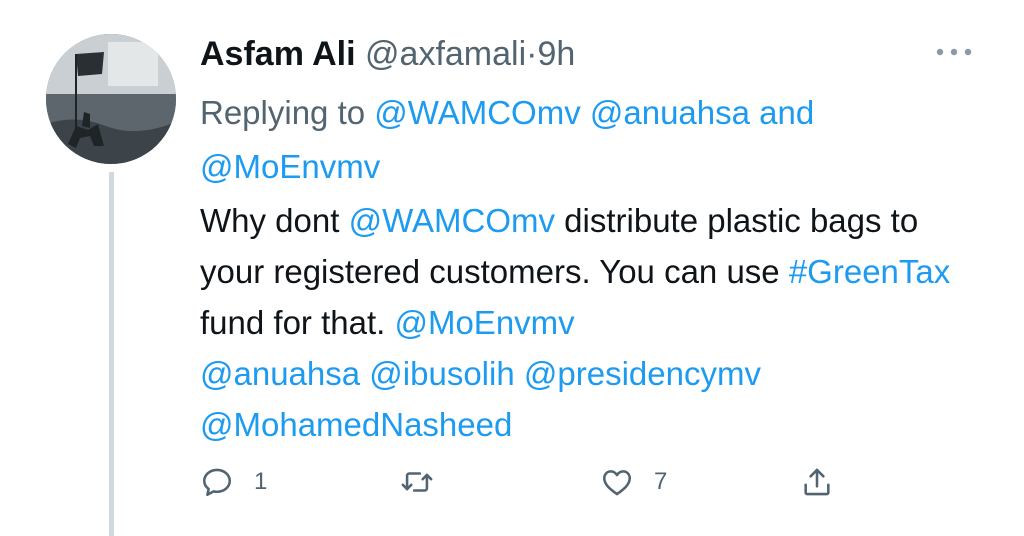 Image resolution: width=1024 pixels, height=536 pixels. What do you see at coordinates (356, 424) in the screenshot?
I see `mention-link: @MohamedNasheed` at bounding box center [356, 424].